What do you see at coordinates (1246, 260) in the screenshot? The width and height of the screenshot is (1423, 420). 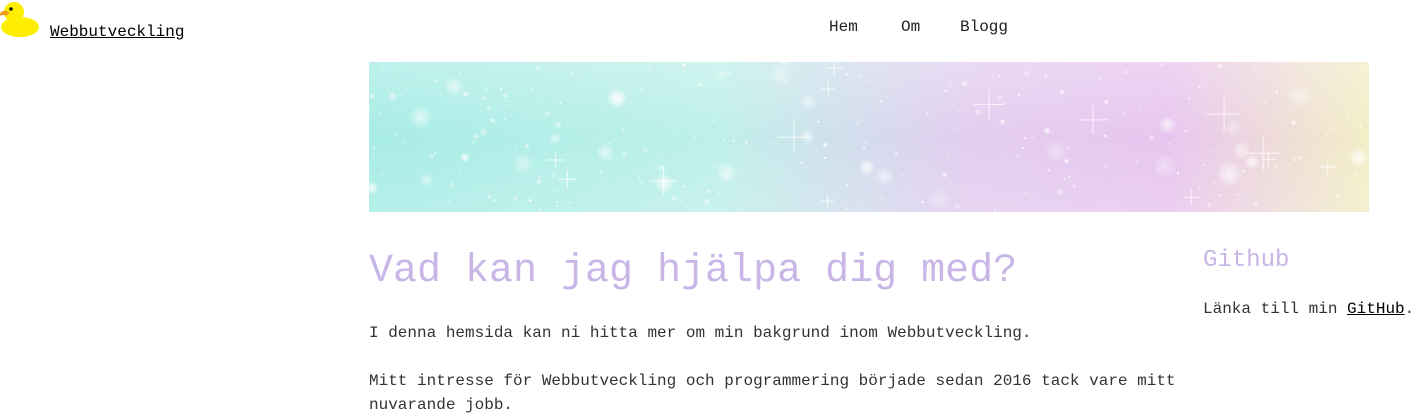 I see `sidebar-heading: Github` at bounding box center [1246, 260].